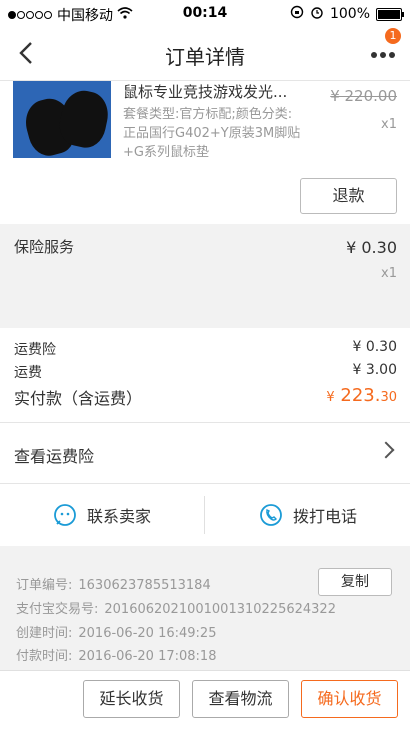 This screenshot has height=729, width=410. I want to click on phone-icon, so click(271, 515).